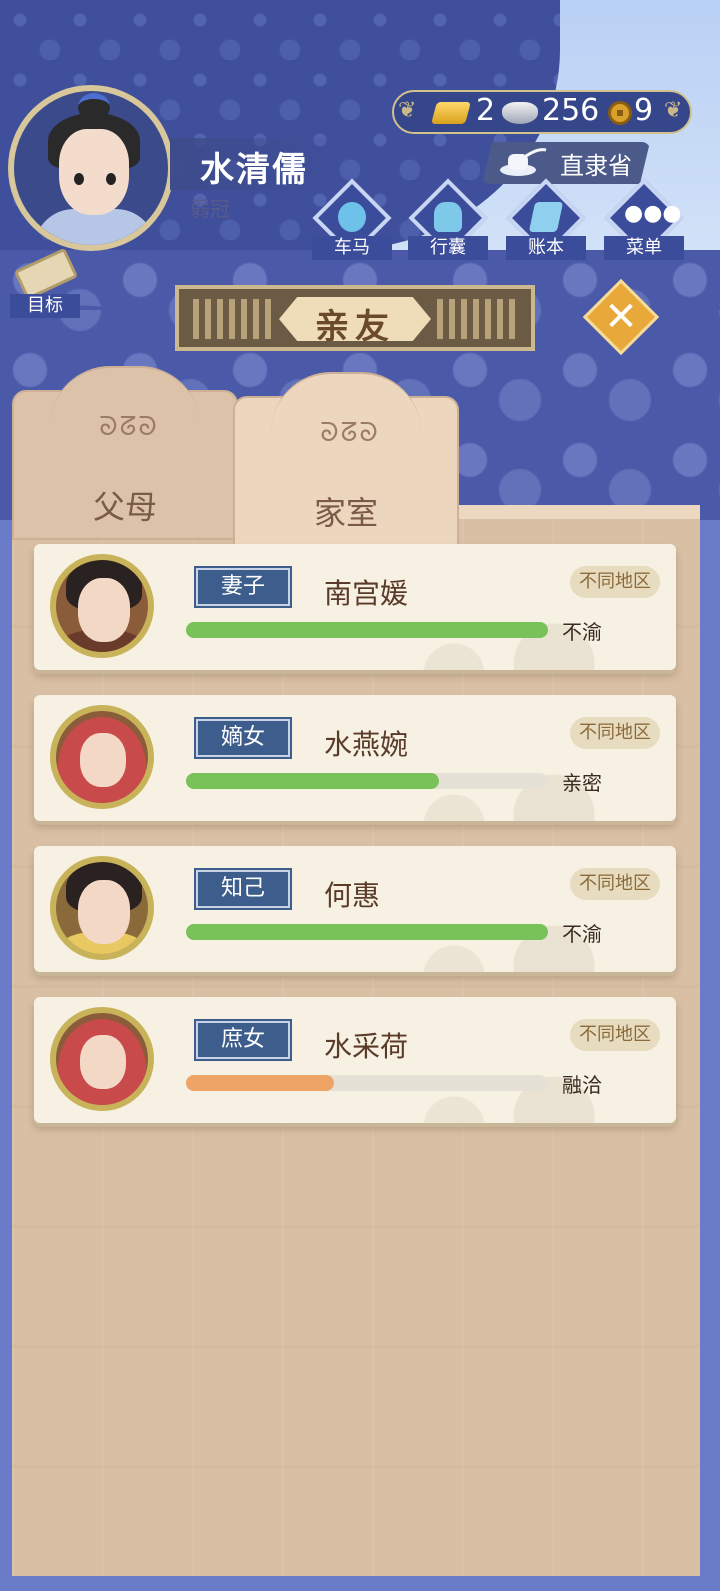  I want to click on menu-dots-icon: ●●●, so click(653, 213).